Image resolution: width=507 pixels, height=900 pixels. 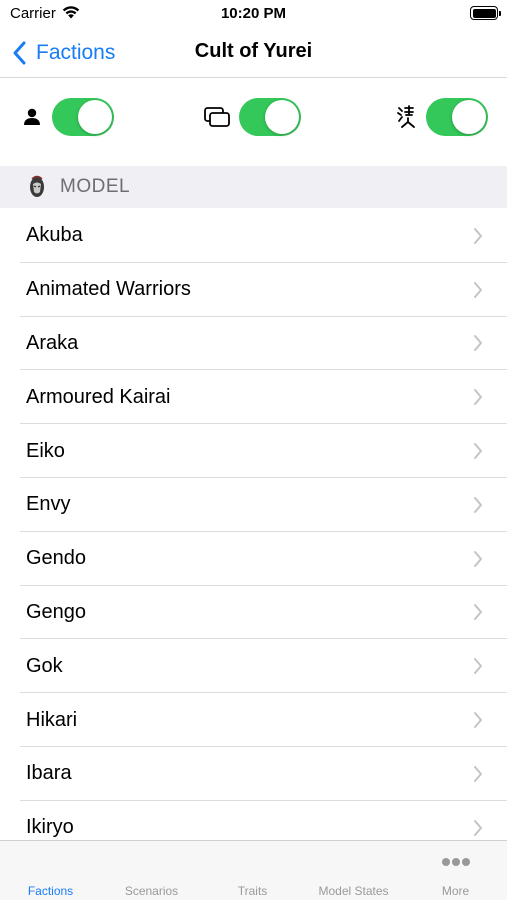 I want to click on list-item: Gendo, so click(x=253, y=559).